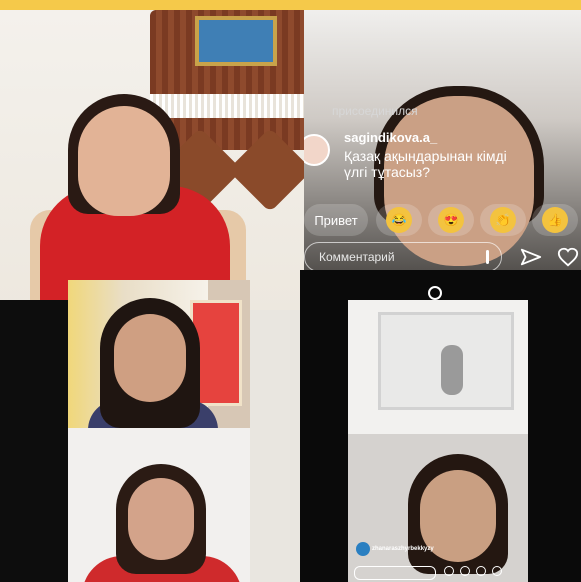 This screenshot has height=582, width=581. What do you see at coordinates (435, 293) in the screenshot?
I see `home-circle-icon` at bounding box center [435, 293].